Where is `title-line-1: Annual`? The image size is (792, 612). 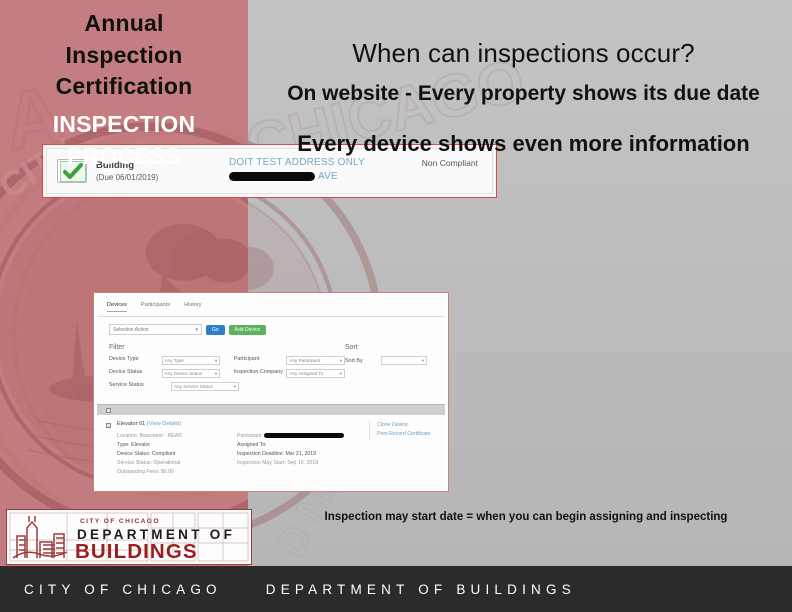 title-line-1: Annual is located at coordinates (124, 23).